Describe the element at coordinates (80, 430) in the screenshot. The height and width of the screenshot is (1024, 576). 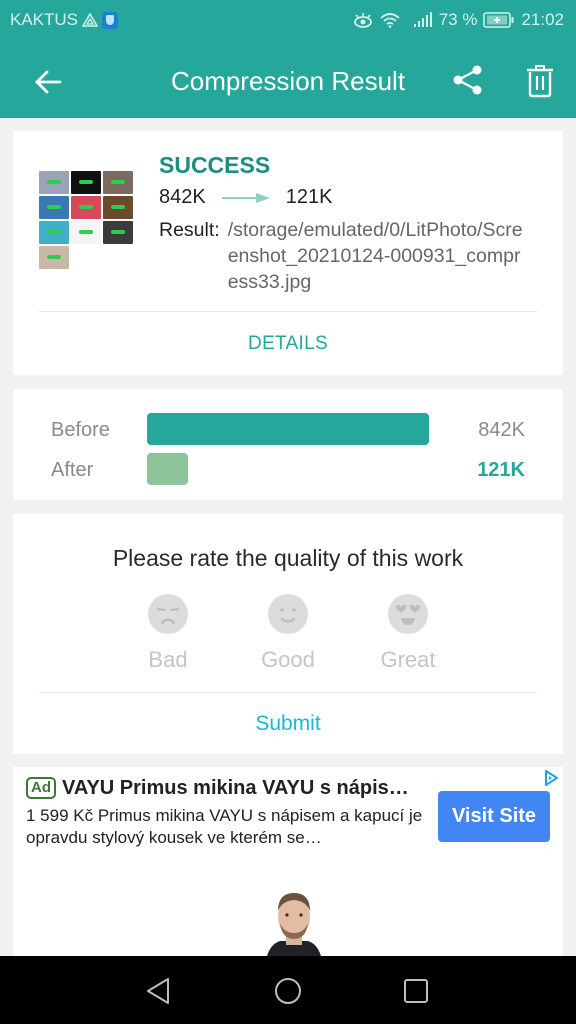
I see `before-label: Before` at that location.